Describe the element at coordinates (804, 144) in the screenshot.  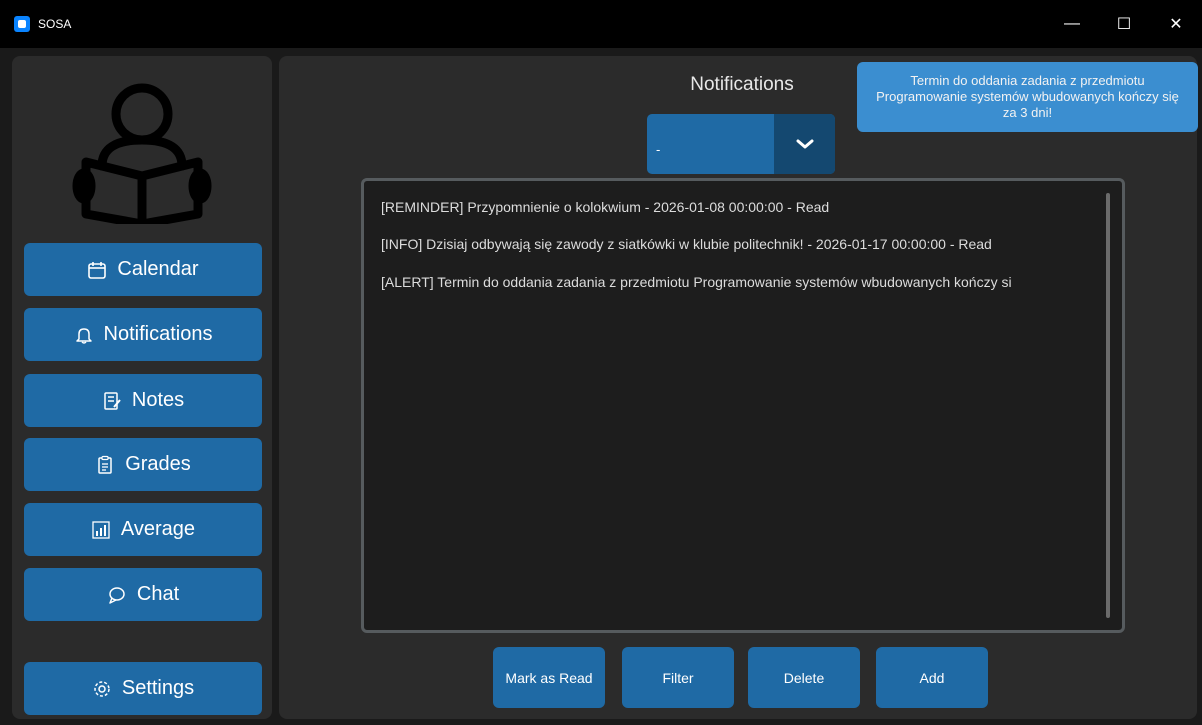
I see `chevron-down-icon` at that location.